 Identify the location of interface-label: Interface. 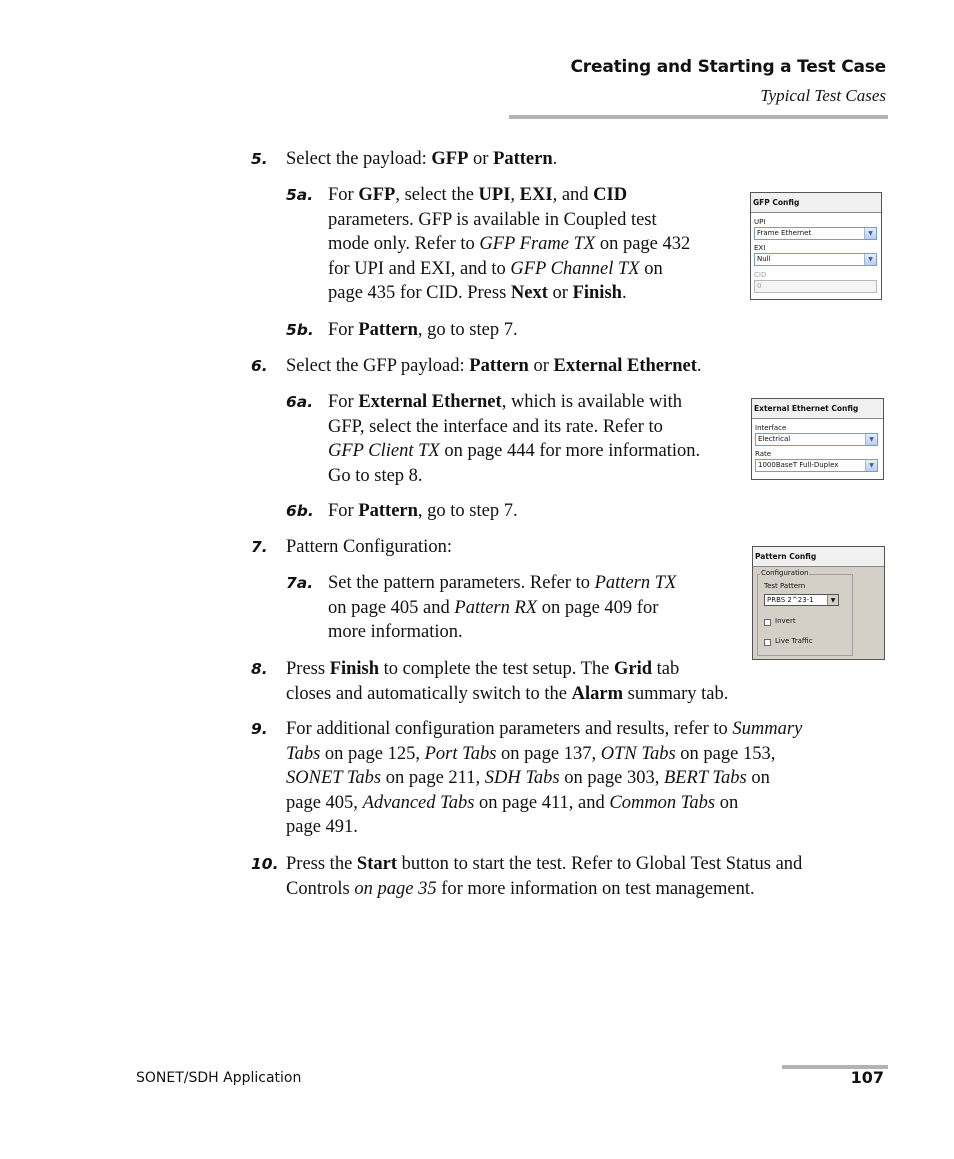
(771, 428).